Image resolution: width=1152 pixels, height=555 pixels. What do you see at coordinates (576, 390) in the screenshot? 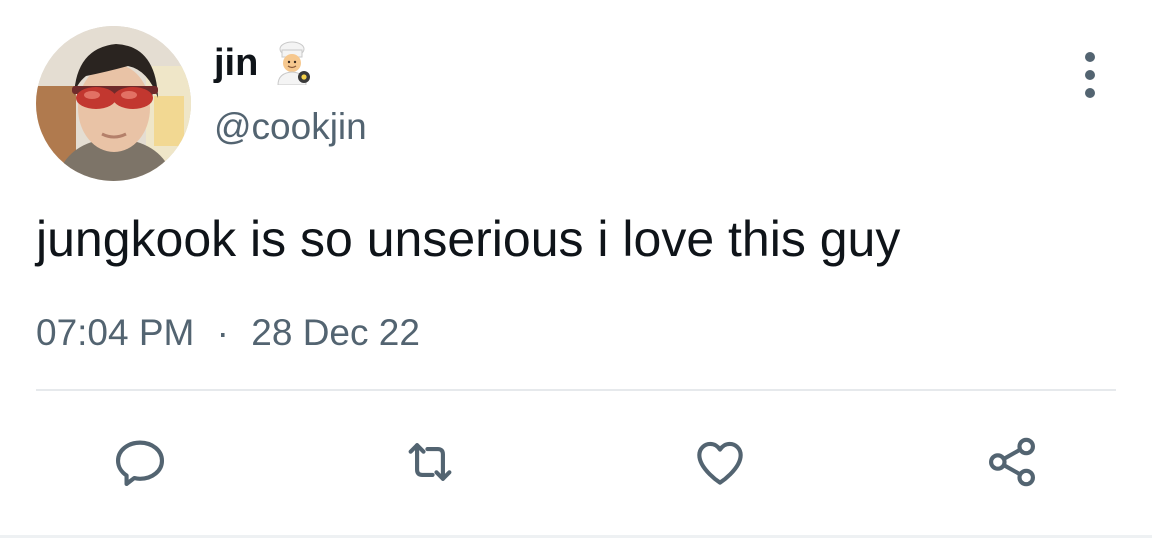
I see `divider` at bounding box center [576, 390].